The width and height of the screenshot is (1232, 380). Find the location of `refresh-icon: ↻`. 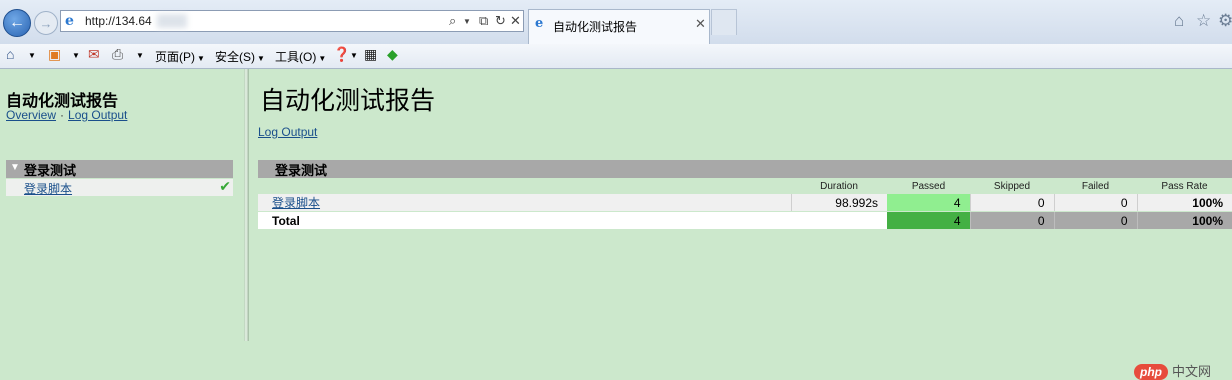

refresh-icon: ↻ is located at coordinates (500, 21).